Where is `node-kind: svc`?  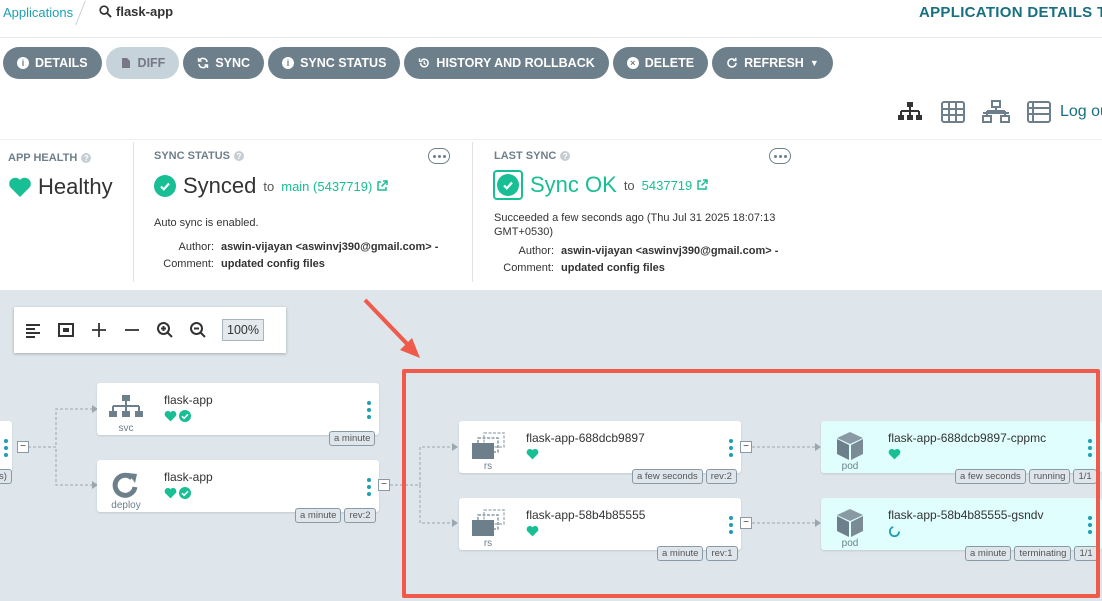
node-kind: svc is located at coordinates (126, 428).